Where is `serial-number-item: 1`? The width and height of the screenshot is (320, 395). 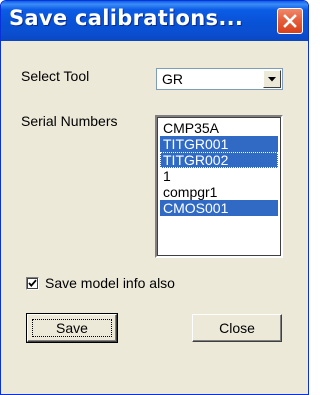
serial-number-item: 1 is located at coordinates (219, 176).